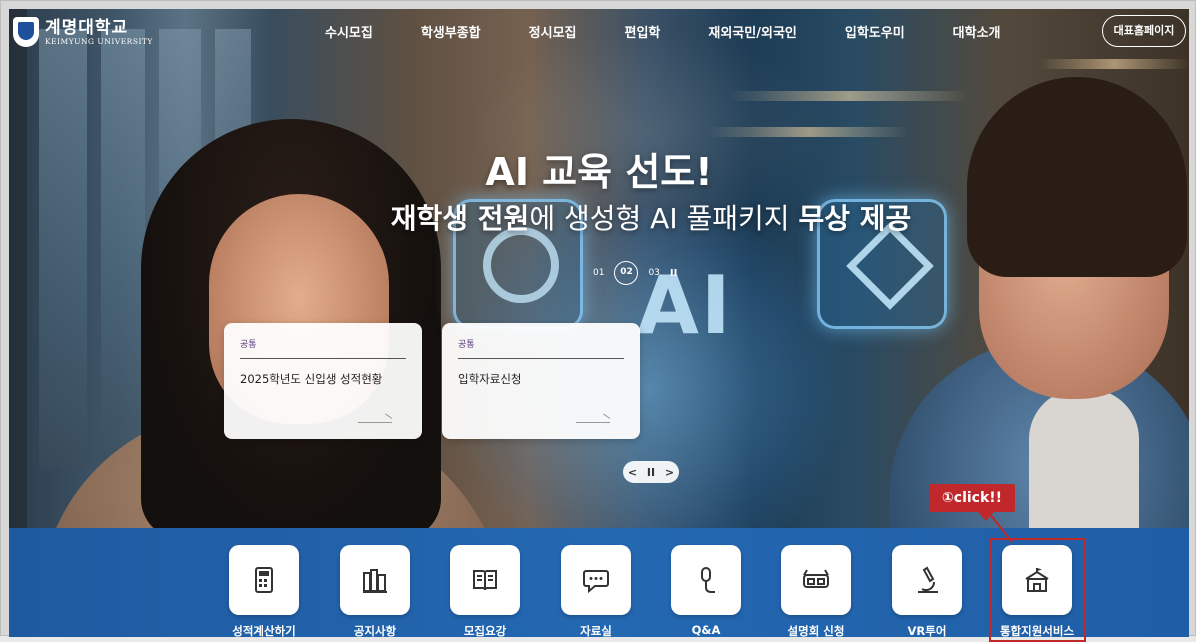 The image size is (1196, 642). I want to click on quick-link-label: Q&A, so click(706, 630).